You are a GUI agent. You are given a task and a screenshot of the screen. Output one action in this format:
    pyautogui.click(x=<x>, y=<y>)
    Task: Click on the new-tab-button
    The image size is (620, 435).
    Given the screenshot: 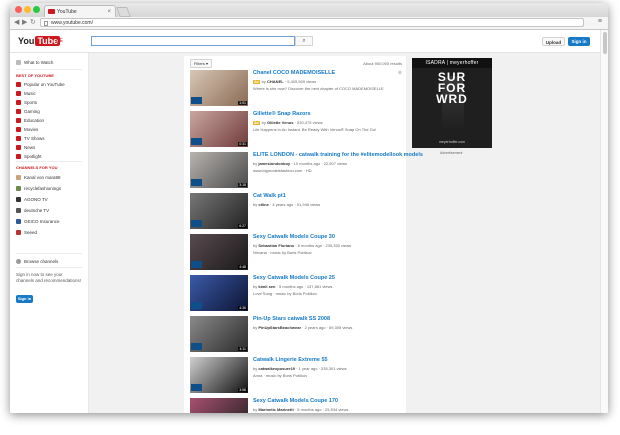 What is the action you would take?
    pyautogui.click(x=123, y=12)
    